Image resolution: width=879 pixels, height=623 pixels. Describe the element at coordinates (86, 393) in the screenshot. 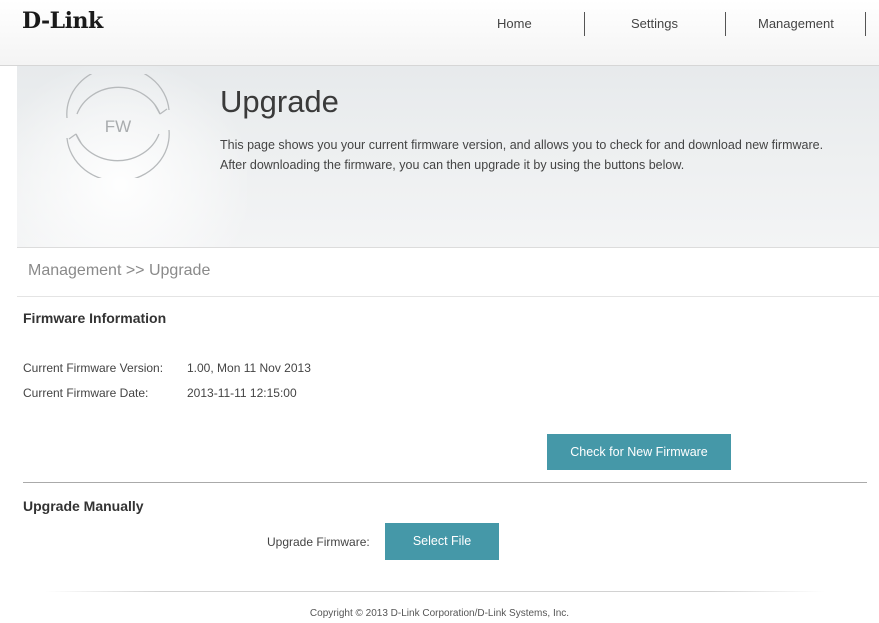

I see `firmware-date-label: Current Firmware Date:` at that location.